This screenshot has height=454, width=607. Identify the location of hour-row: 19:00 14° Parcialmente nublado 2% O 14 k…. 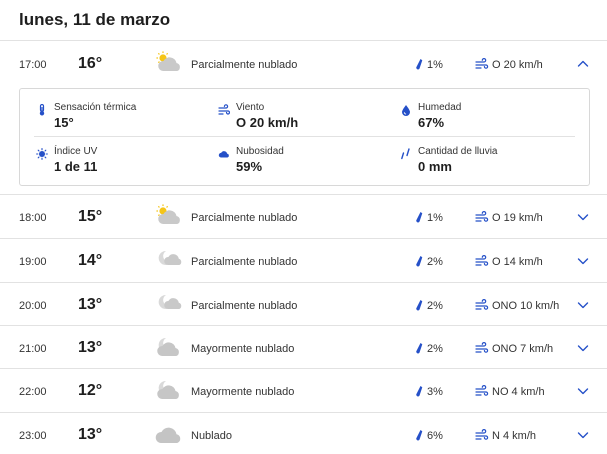
(303, 261).